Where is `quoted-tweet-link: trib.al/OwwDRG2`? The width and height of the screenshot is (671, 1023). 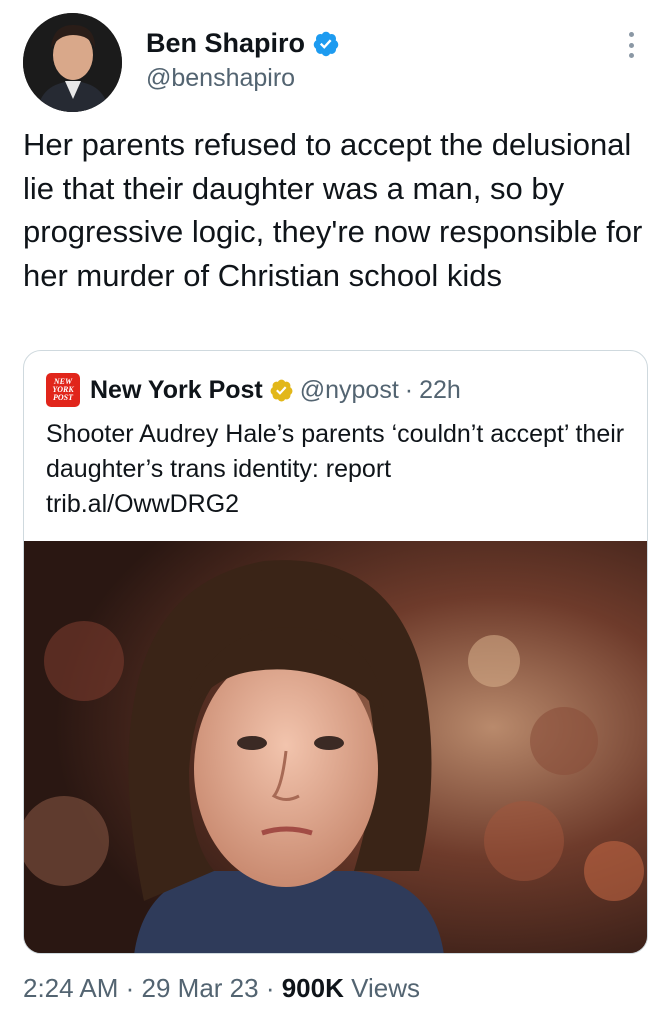 quoted-tweet-link: trib.al/OwwDRG2 is located at coordinates (142, 504).